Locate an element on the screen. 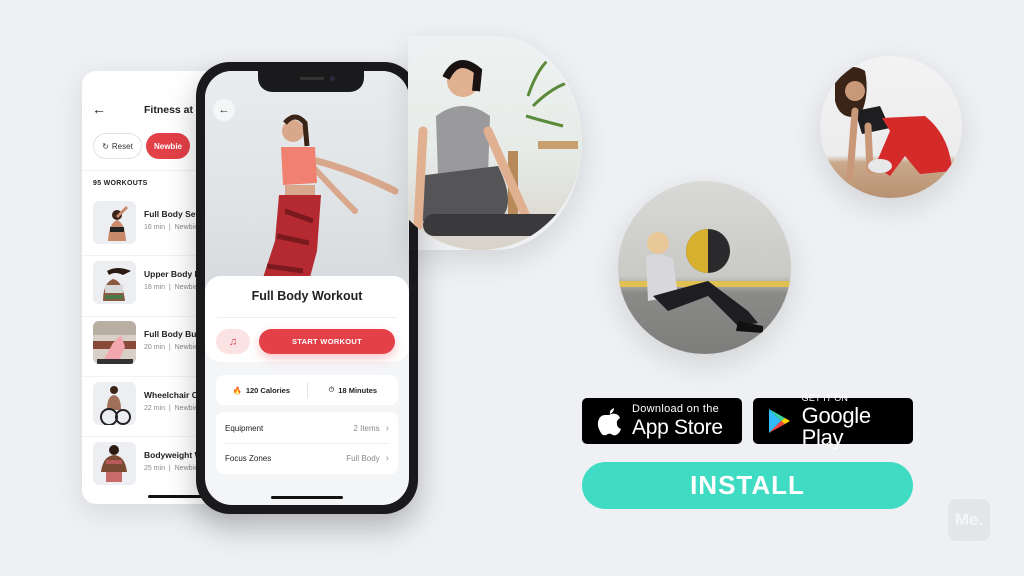 The image size is (1024, 576). duration-stat: ⏱ 18 Minutes is located at coordinates (353, 390).